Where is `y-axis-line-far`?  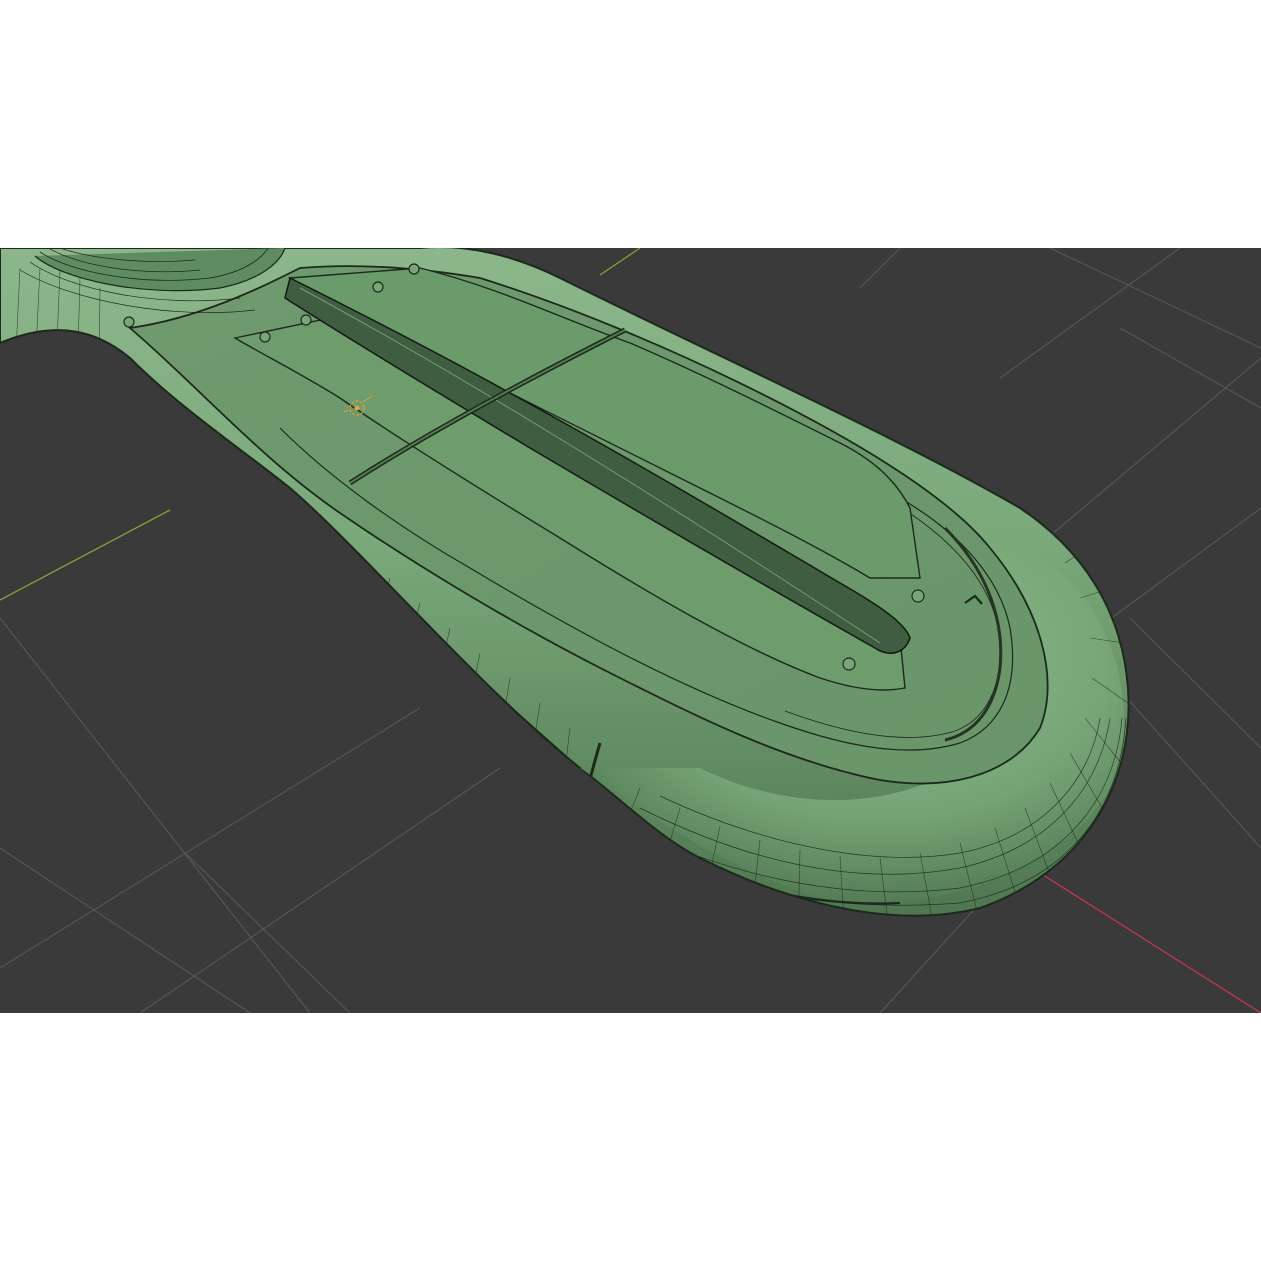
y-axis-line-far is located at coordinates (620, 262).